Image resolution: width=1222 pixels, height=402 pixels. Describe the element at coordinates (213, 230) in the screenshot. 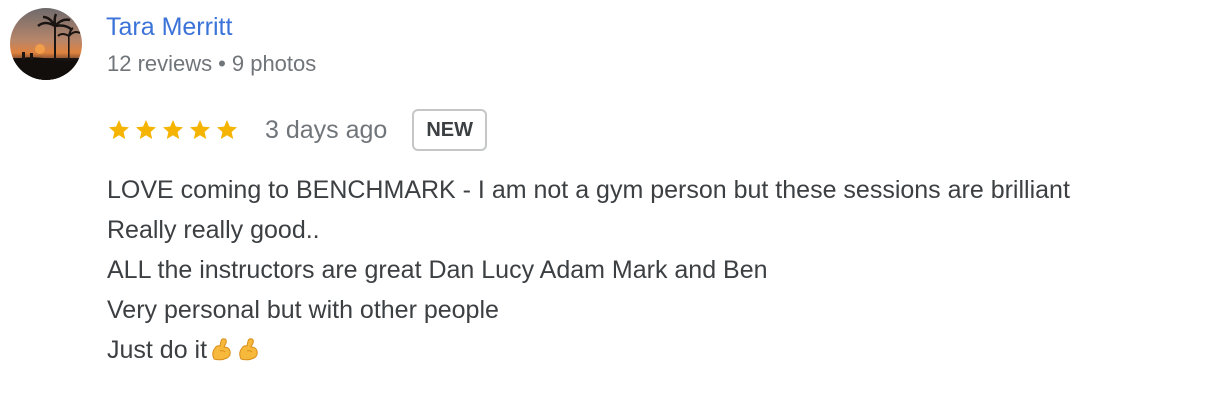

I see `review-line: Really really good..` at that location.